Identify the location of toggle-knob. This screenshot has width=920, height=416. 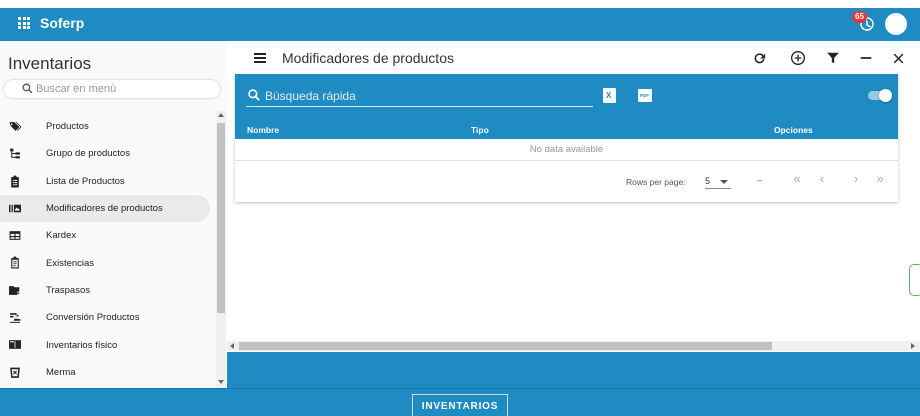
(885, 95).